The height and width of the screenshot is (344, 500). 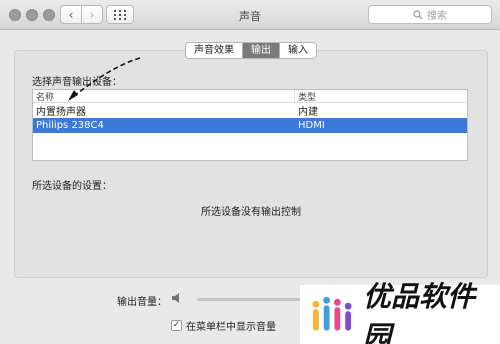 What do you see at coordinates (311, 125) in the screenshot?
I see `device-type: HDMI` at bounding box center [311, 125].